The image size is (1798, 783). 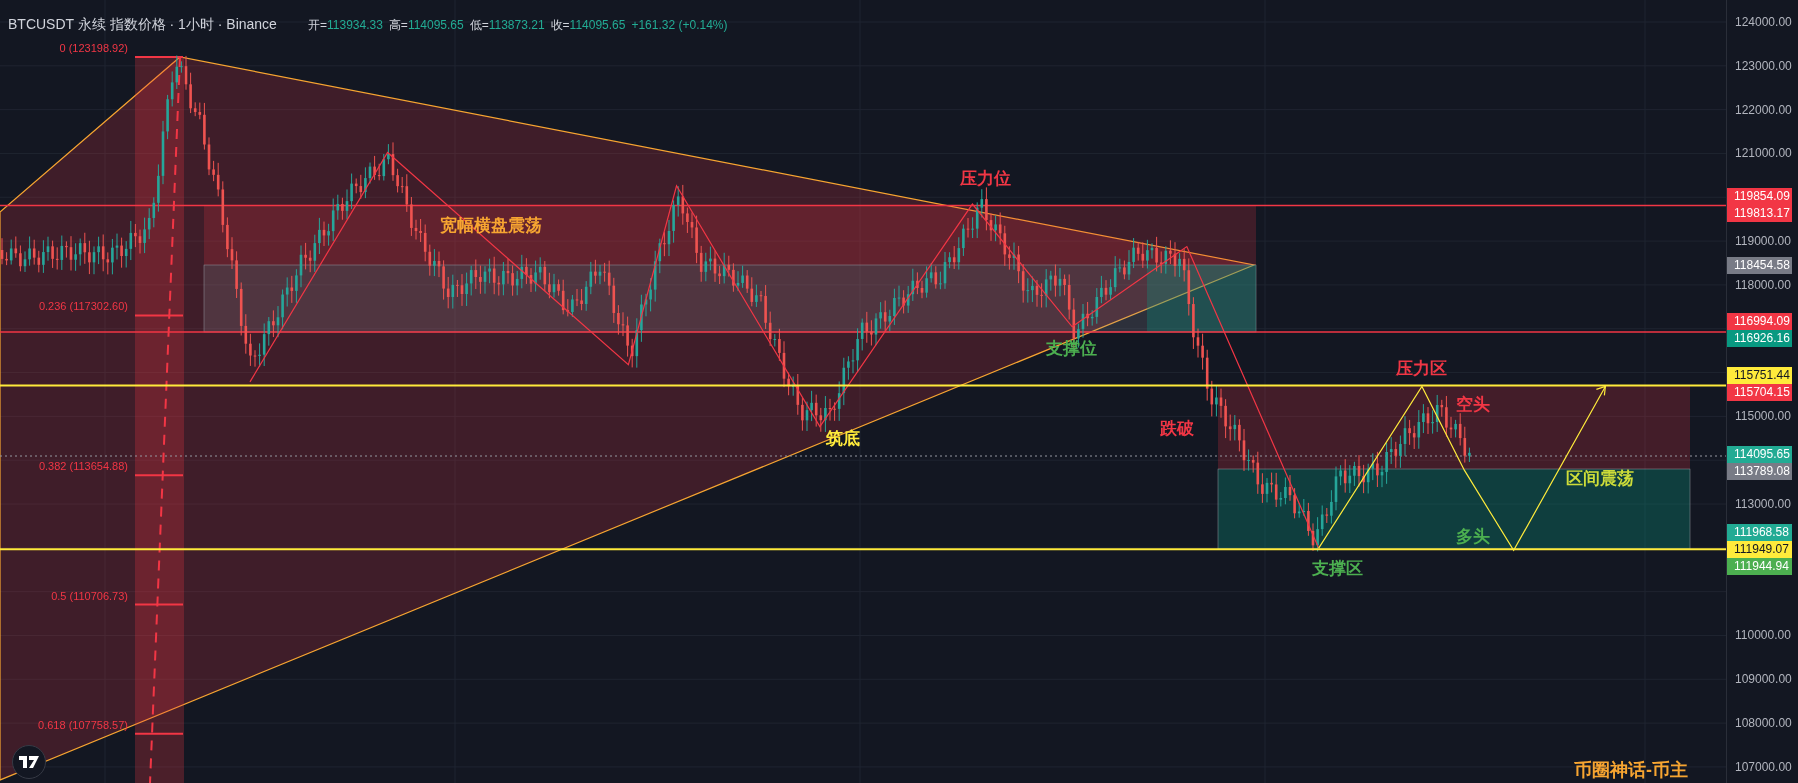 I want to click on ohlc-value: 高=114095.65, so click(x=426, y=25).